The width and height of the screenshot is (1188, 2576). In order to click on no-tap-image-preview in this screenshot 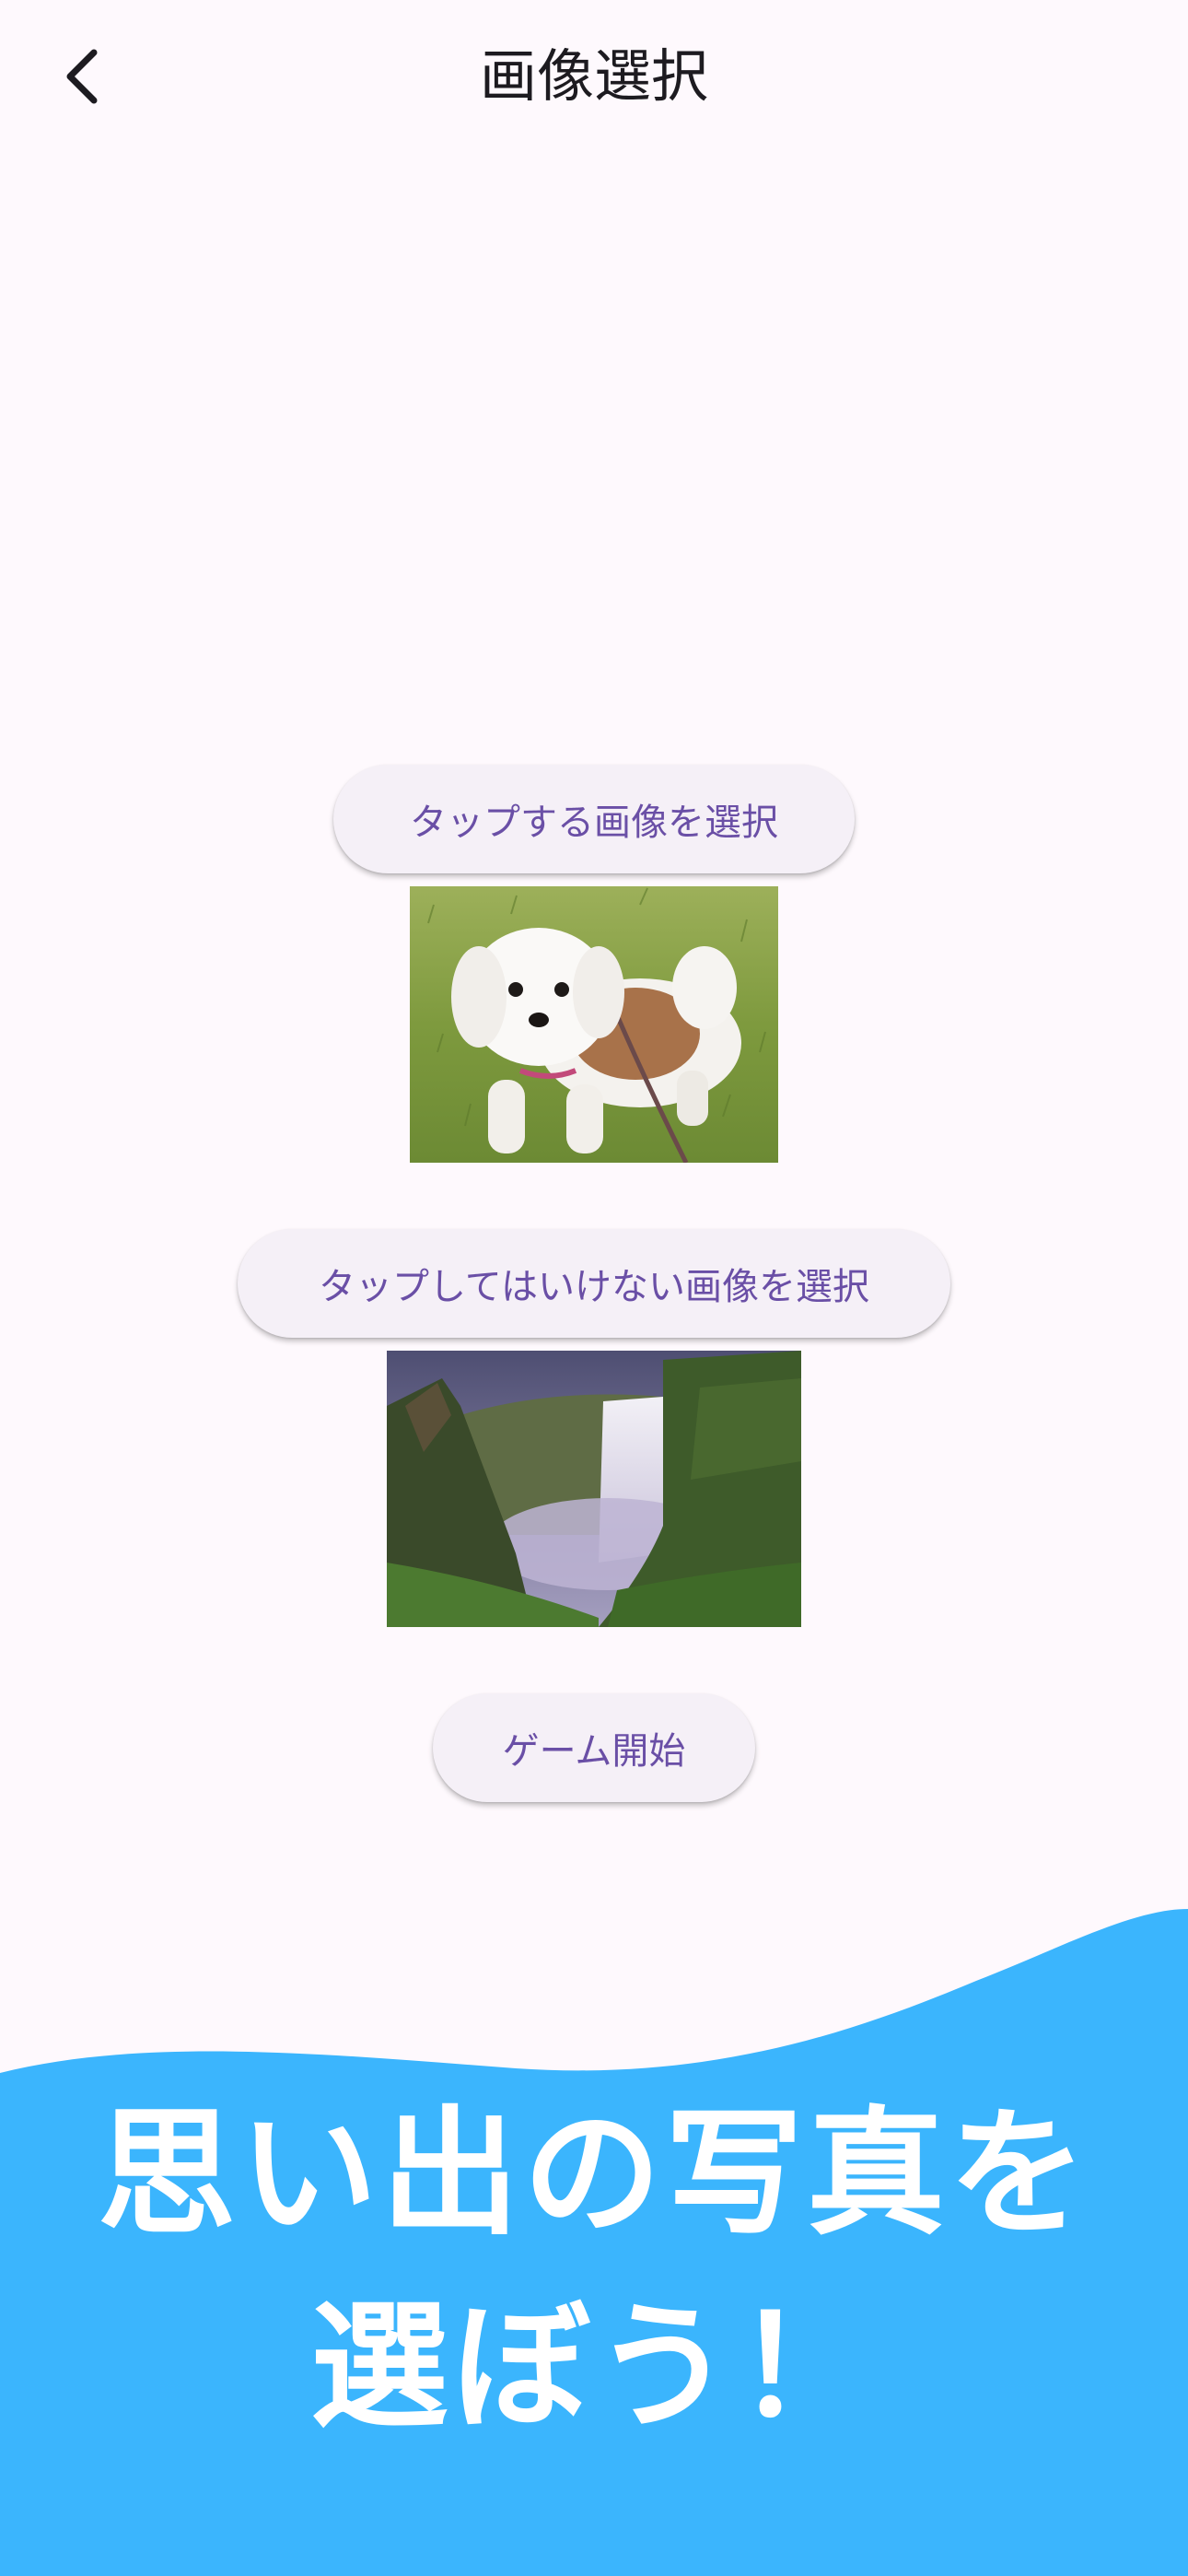, I will do `click(594, 1489)`.